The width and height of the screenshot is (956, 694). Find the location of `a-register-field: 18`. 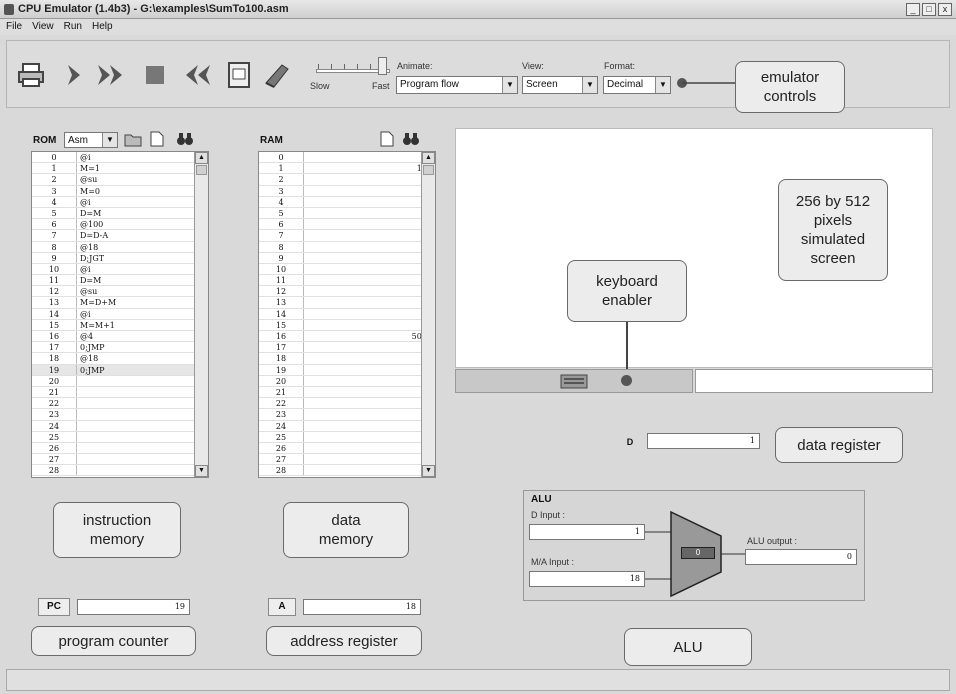

a-register-field: 18 is located at coordinates (362, 607).